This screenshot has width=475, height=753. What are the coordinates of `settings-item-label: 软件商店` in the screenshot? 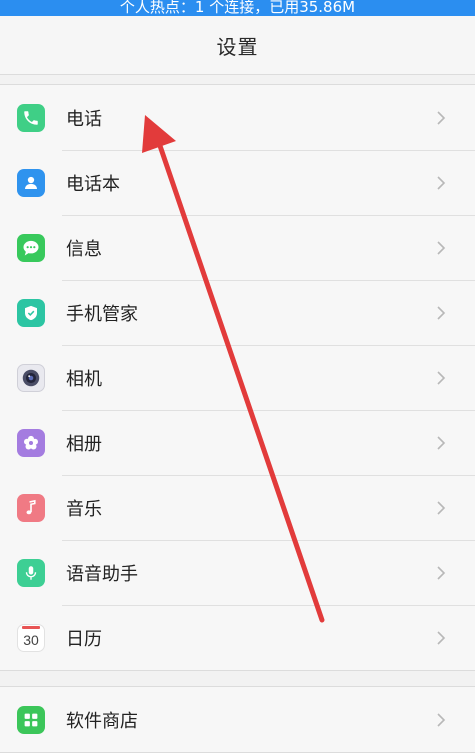 It's located at (102, 721).